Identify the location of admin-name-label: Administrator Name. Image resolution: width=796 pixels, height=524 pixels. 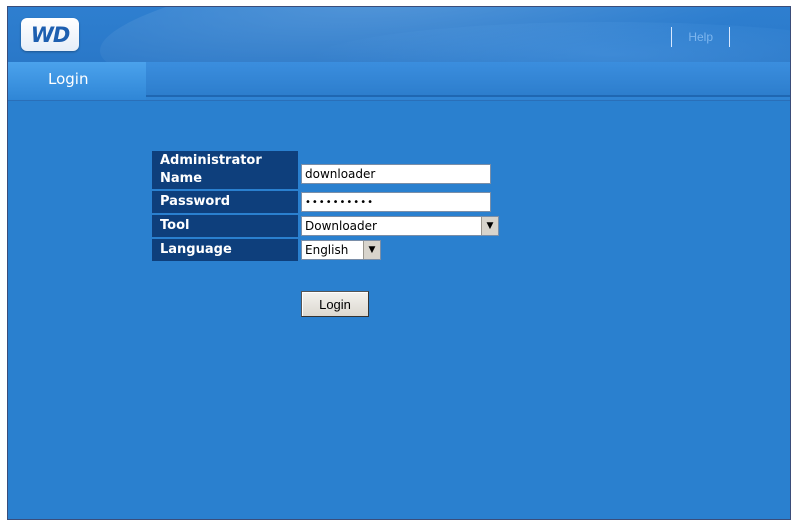
(225, 170).